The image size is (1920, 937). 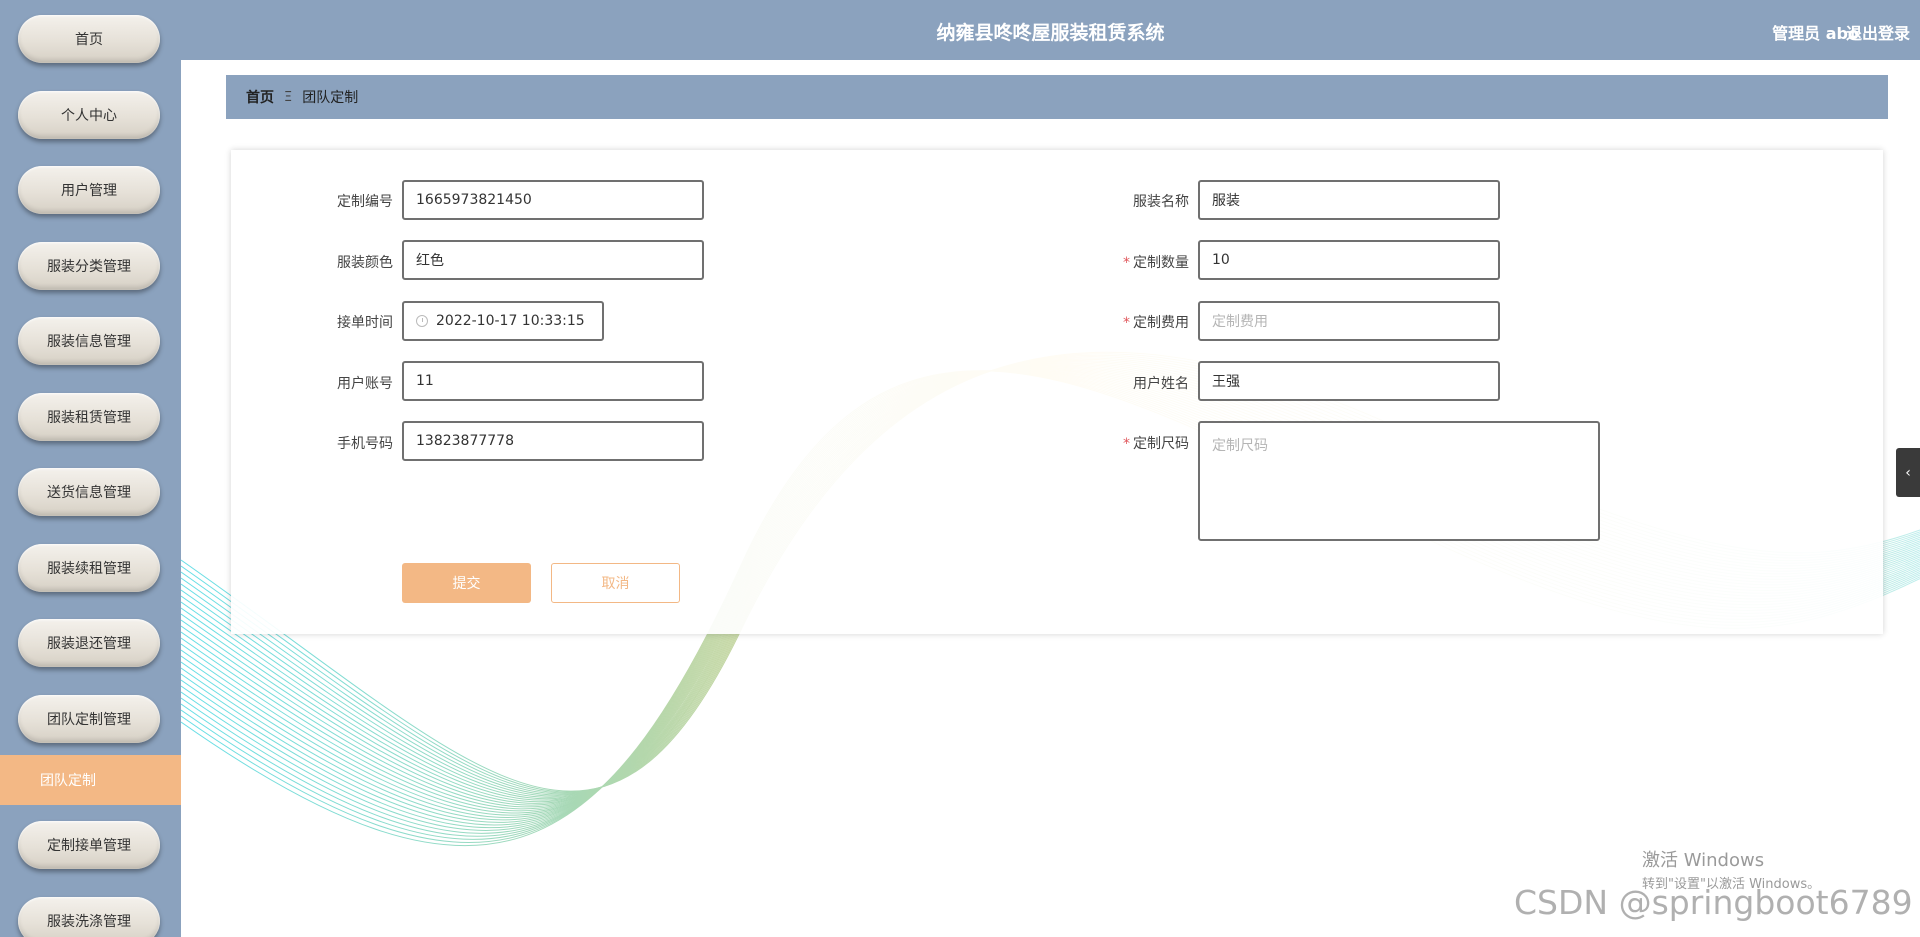 What do you see at coordinates (89, 845) in the screenshot?
I see `sidebar-item-custom-orders: 定制接单管理` at bounding box center [89, 845].